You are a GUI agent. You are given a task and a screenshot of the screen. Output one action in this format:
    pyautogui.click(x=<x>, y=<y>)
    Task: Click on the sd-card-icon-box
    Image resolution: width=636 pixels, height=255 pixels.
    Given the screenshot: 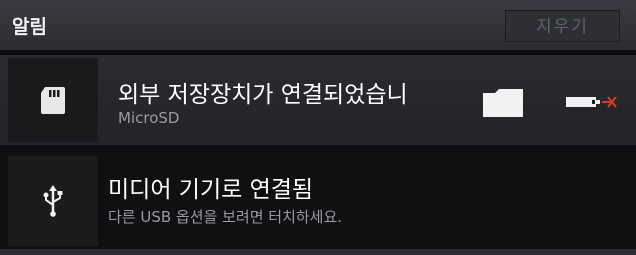 What is the action you would take?
    pyautogui.click(x=53, y=100)
    